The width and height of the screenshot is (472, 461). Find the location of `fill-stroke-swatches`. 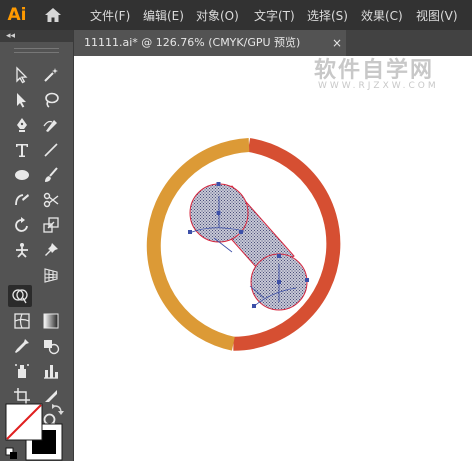

fill-stroke-swatches is located at coordinates (37, 431).